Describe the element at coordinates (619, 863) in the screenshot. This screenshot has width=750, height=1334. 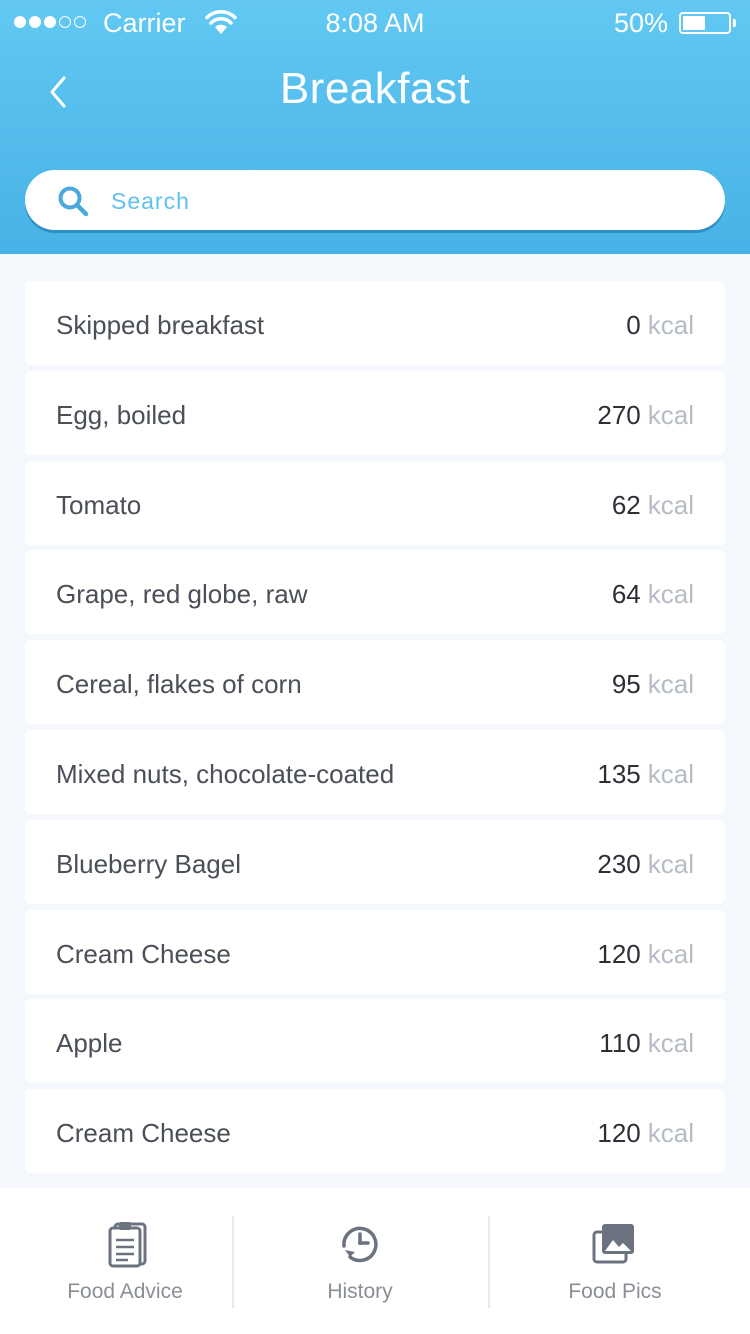
I see `calorie-value: 230` at that location.